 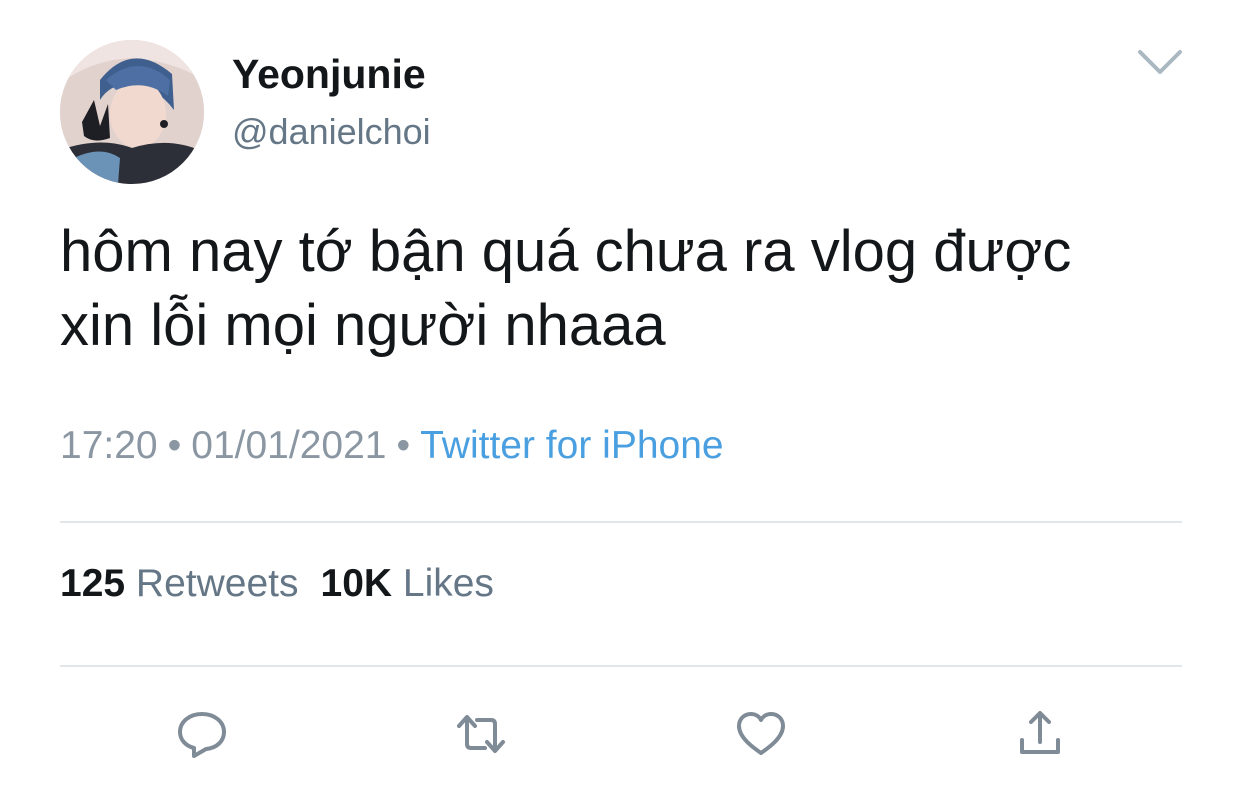 I want to click on share-button, so click(x=1040, y=734).